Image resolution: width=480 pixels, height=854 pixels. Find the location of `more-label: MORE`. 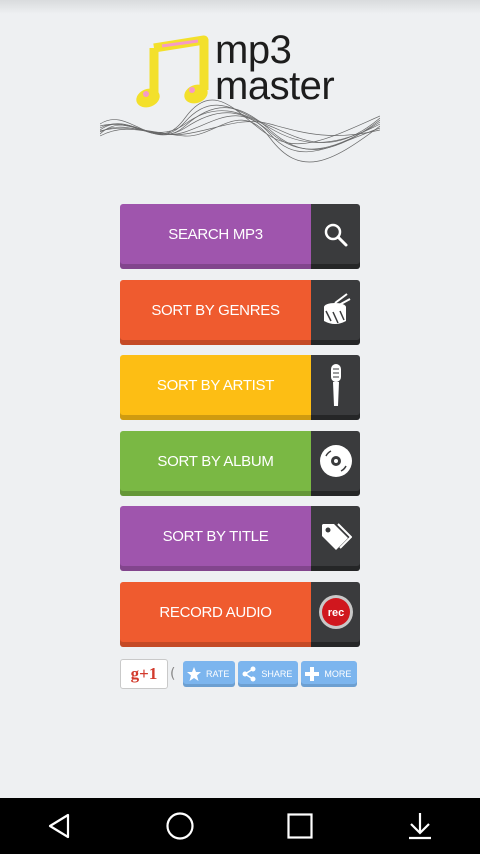

more-label: MORE is located at coordinates (338, 674).